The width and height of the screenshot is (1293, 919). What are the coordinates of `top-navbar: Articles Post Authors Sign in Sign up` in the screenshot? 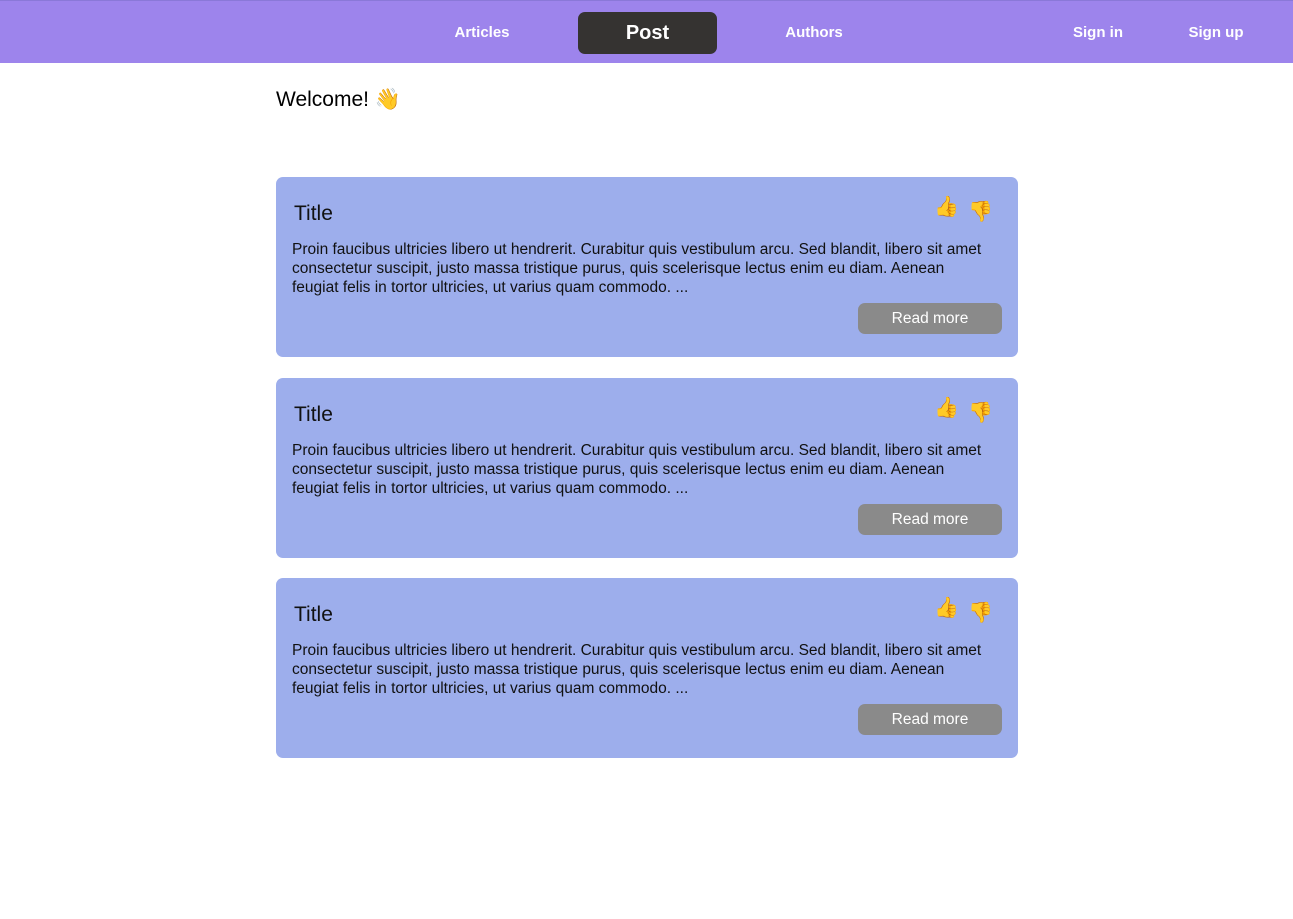 It's located at (646, 31).